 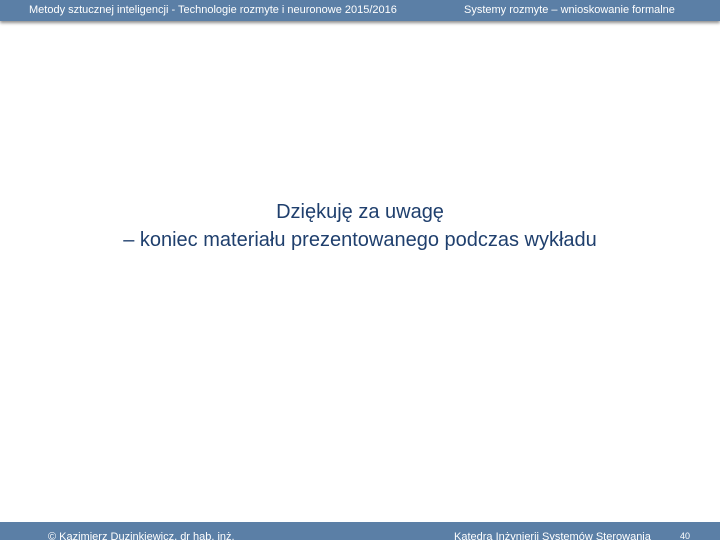 I want to click on page-number: 40, so click(x=685, y=536).